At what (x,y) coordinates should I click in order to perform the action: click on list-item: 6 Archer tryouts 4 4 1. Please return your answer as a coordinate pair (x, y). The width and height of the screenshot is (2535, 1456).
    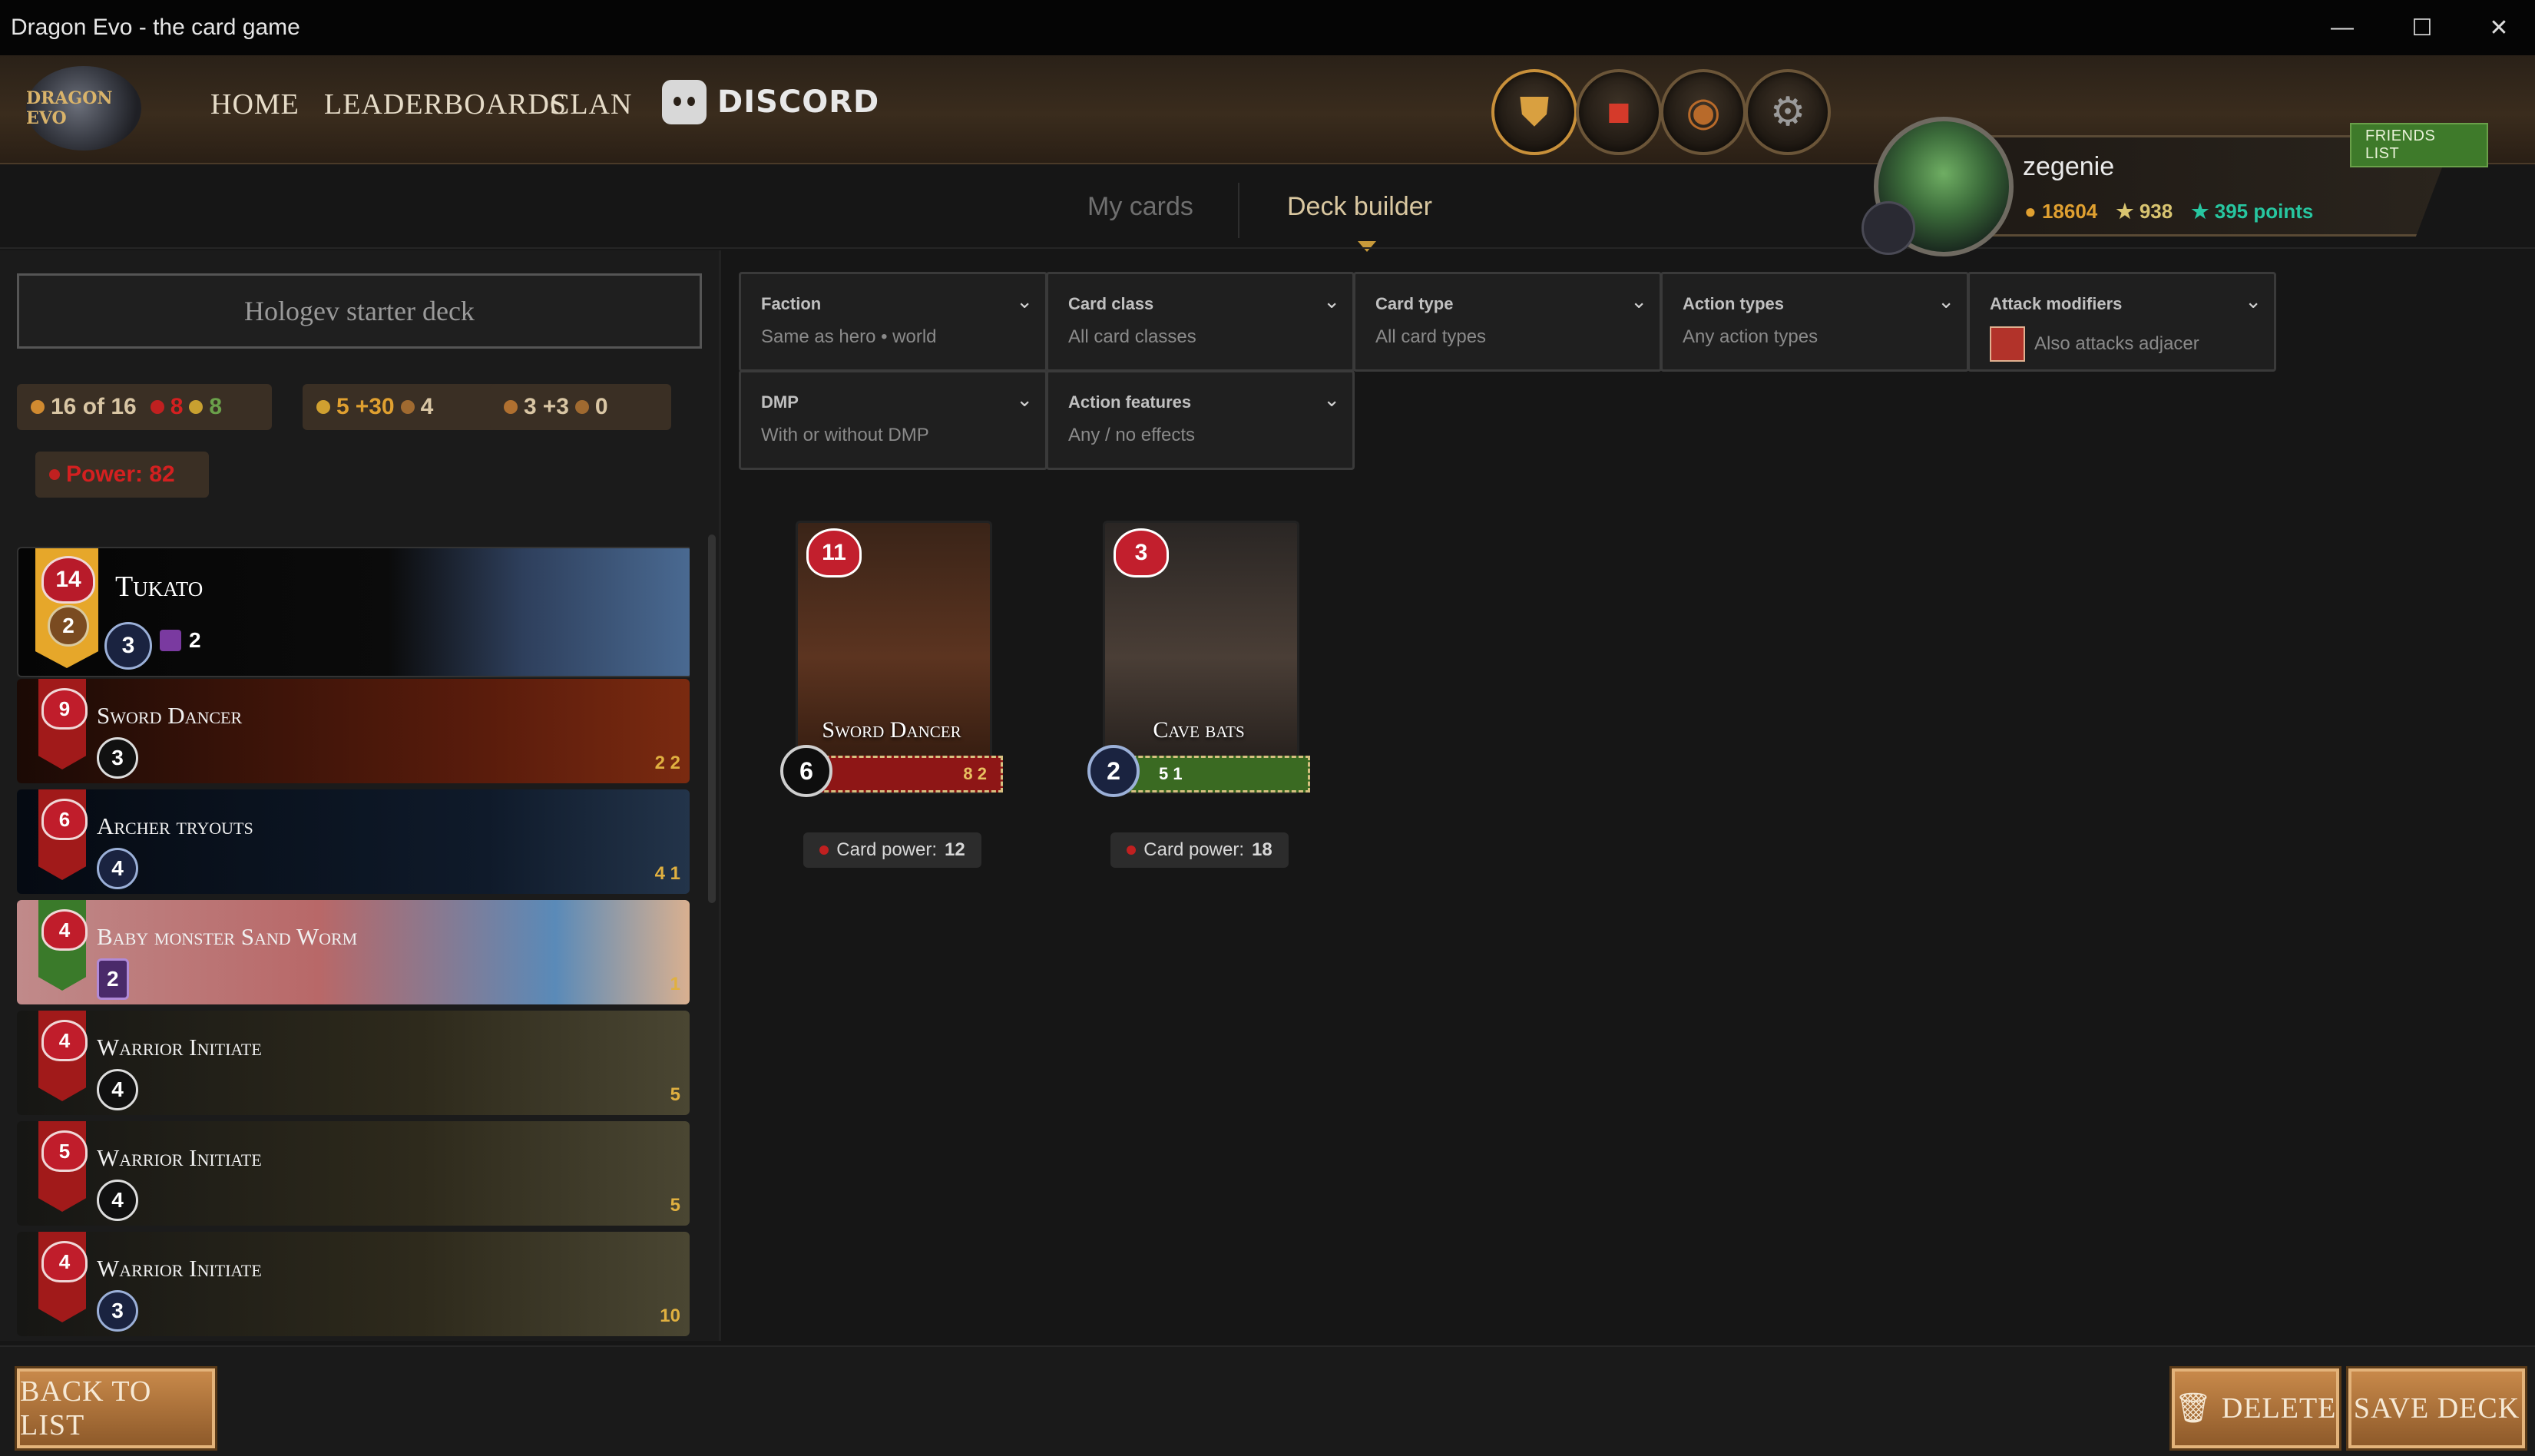
    Looking at the image, I should click on (353, 841).